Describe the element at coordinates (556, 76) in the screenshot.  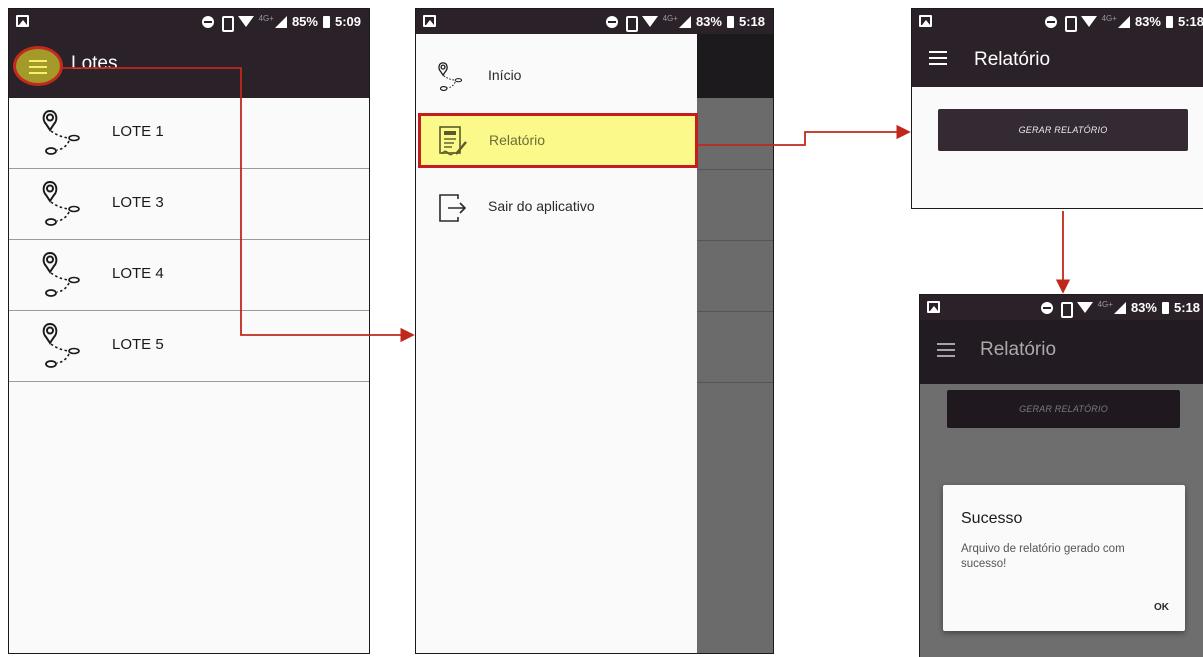
I see `menu-item-inicio: Início` at that location.